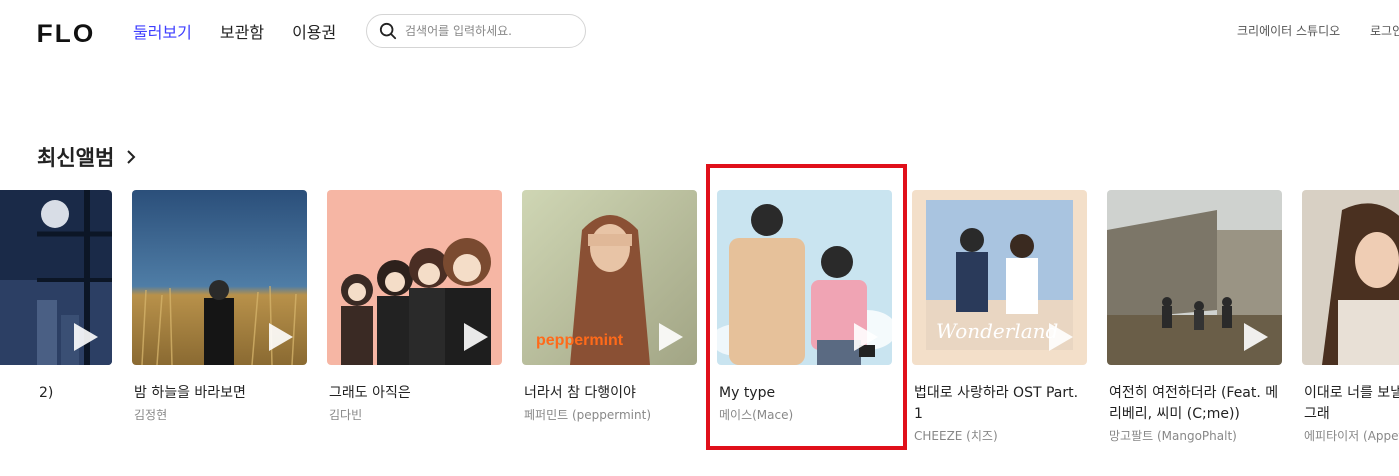 Image resolution: width=1399 pixels, height=476 pixels. What do you see at coordinates (414, 414) in the screenshot?
I see `album-artist: 김다빈` at bounding box center [414, 414].